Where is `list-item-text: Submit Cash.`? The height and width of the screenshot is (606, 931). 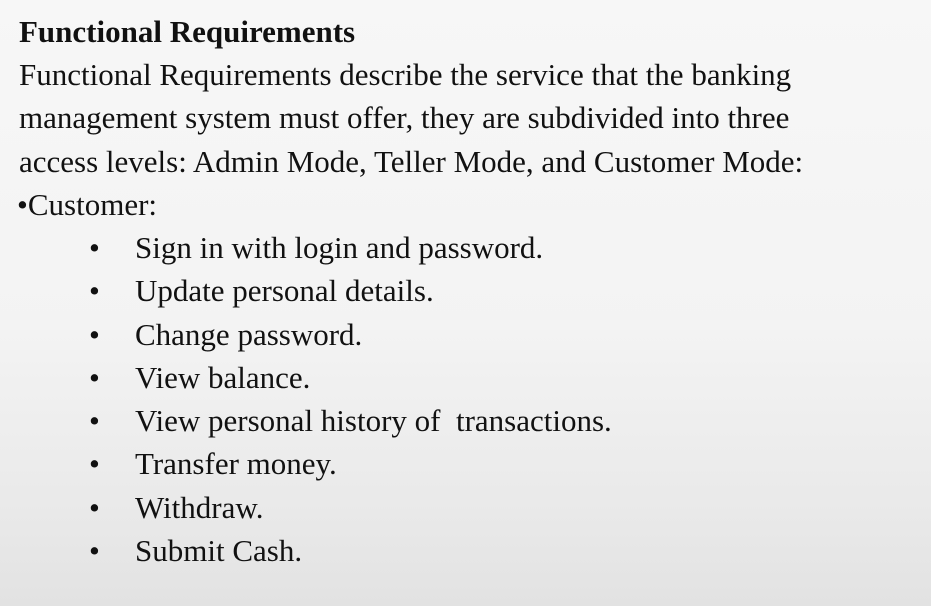
list-item-text: Submit Cash. is located at coordinates (219, 551).